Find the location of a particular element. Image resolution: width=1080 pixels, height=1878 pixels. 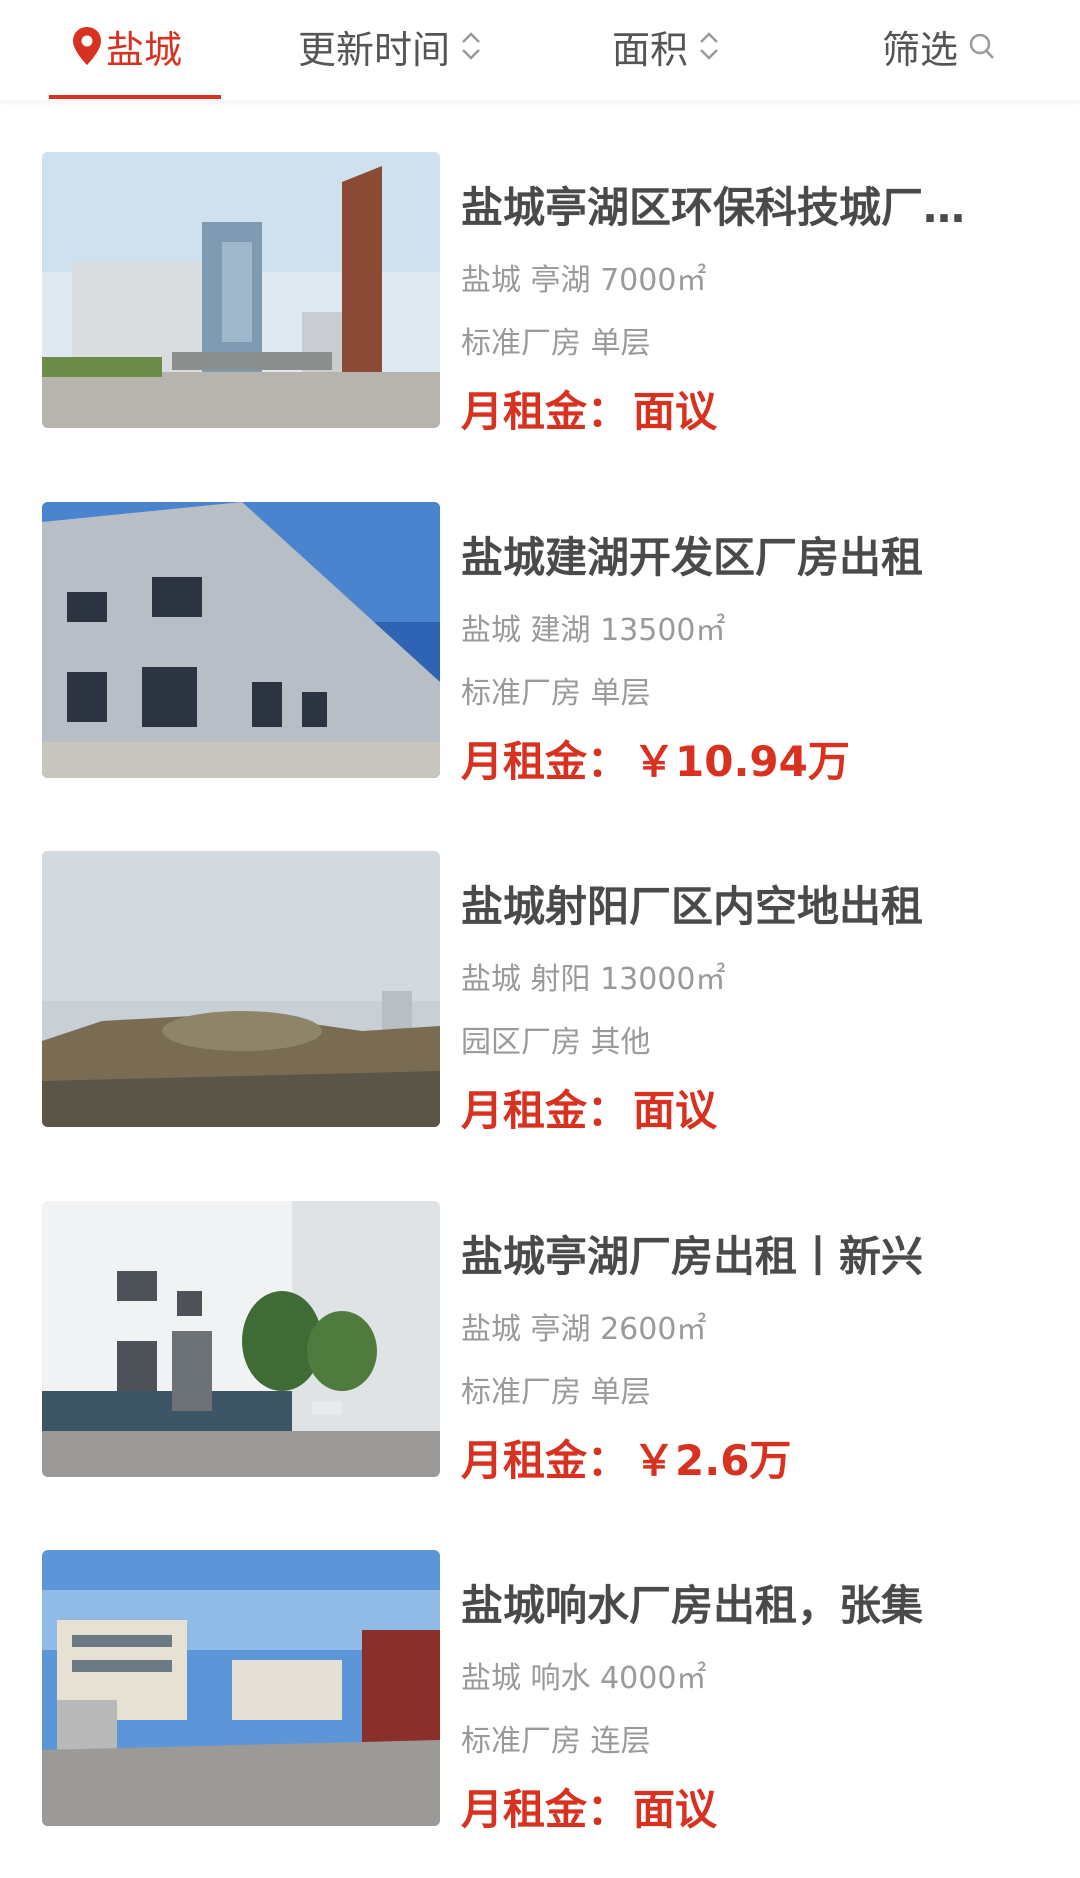

update-time-label: 更新时间 is located at coordinates (374, 49).